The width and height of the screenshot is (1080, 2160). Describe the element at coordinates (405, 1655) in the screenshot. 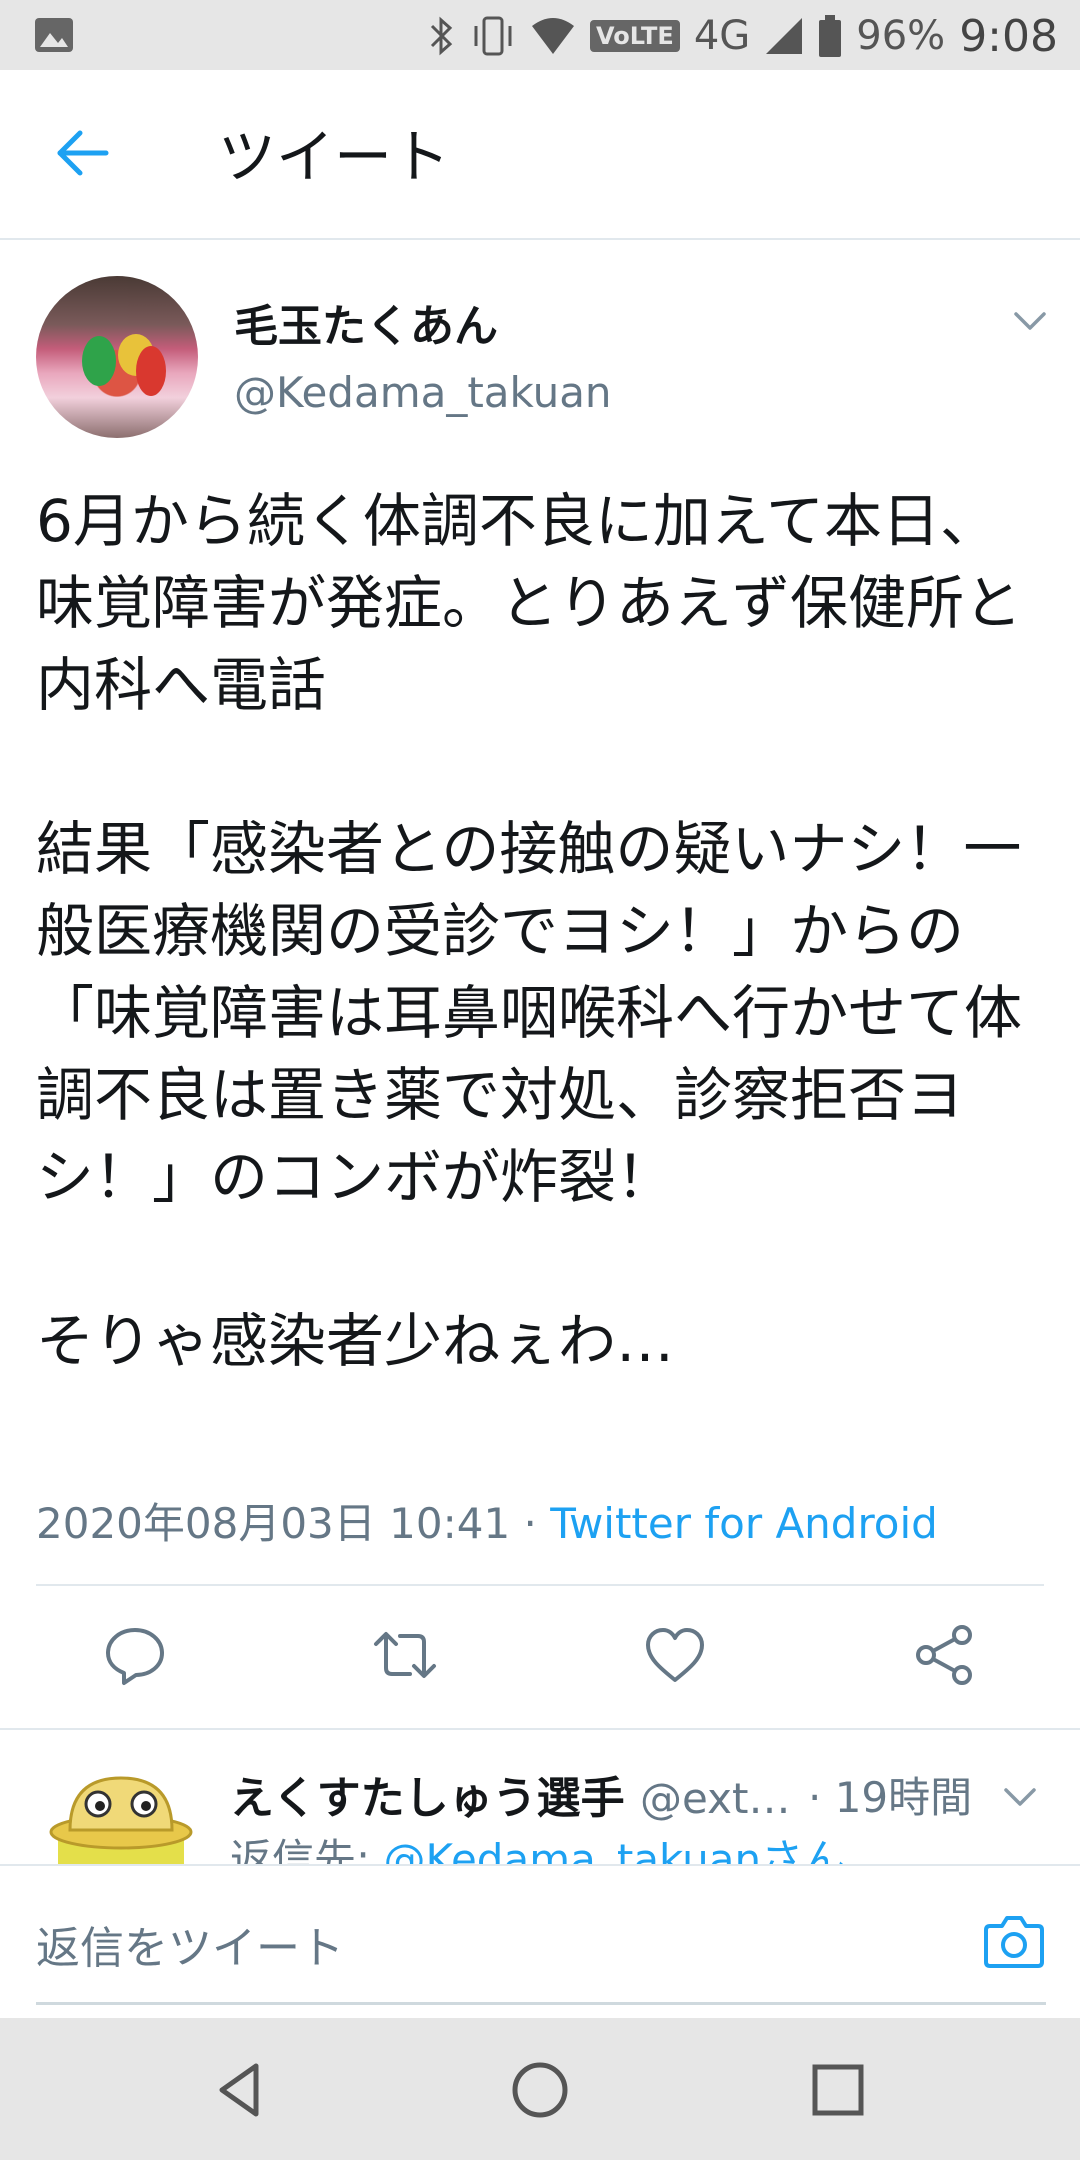

I see `retweet-icon` at that location.